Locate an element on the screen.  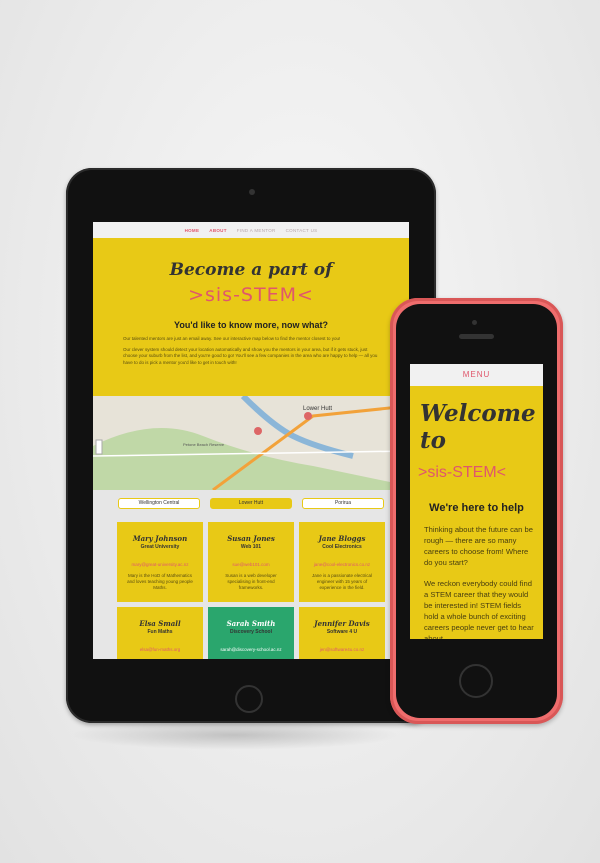
nav-about: ABOUT is located at coordinates (218, 230).